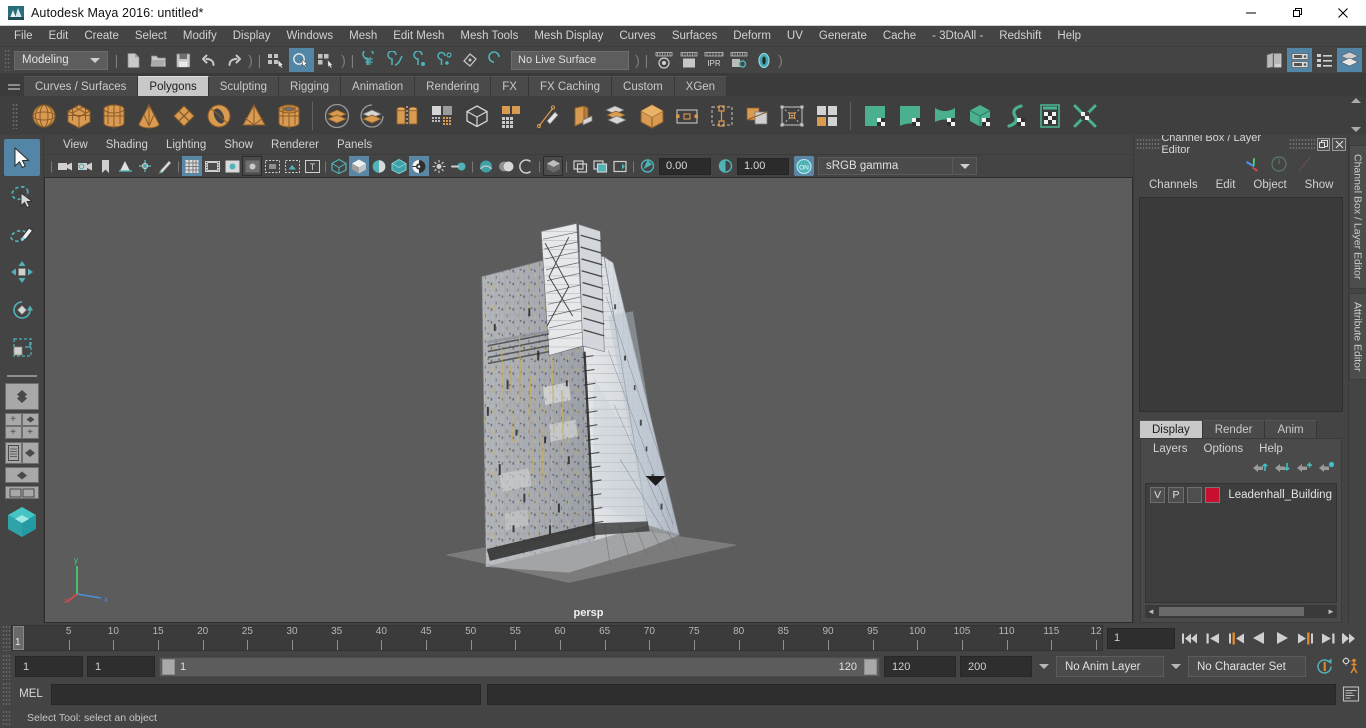  I want to click on shelf-tab-sculpting: Sculpting, so click(244, 86).